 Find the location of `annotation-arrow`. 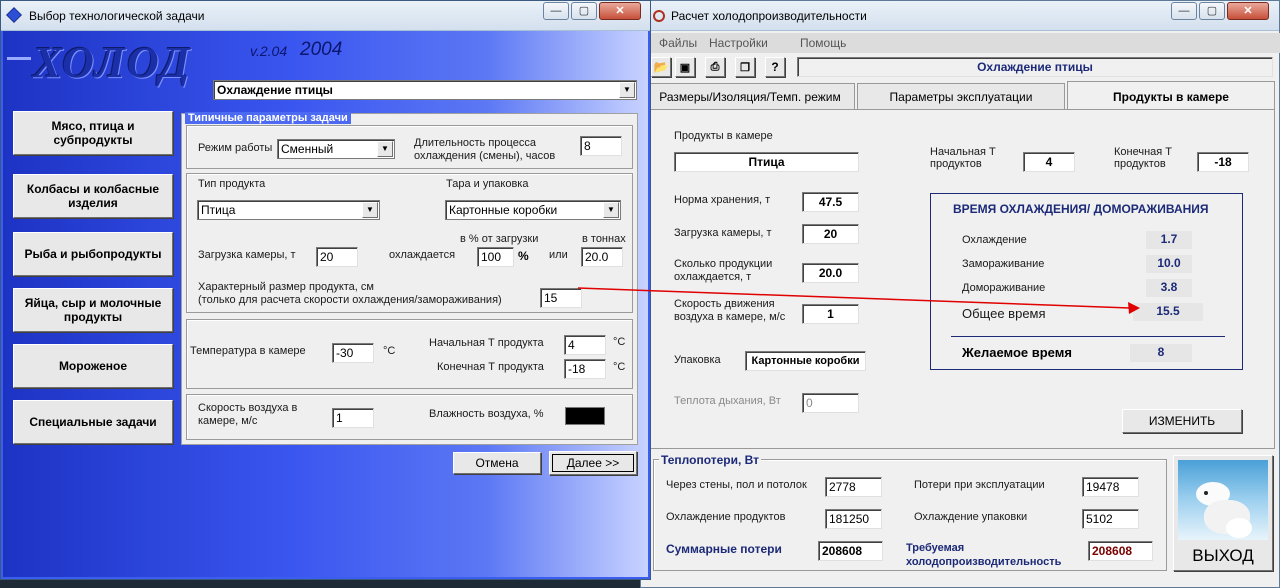

annotation-arrow is located at coordinates (858, 300).